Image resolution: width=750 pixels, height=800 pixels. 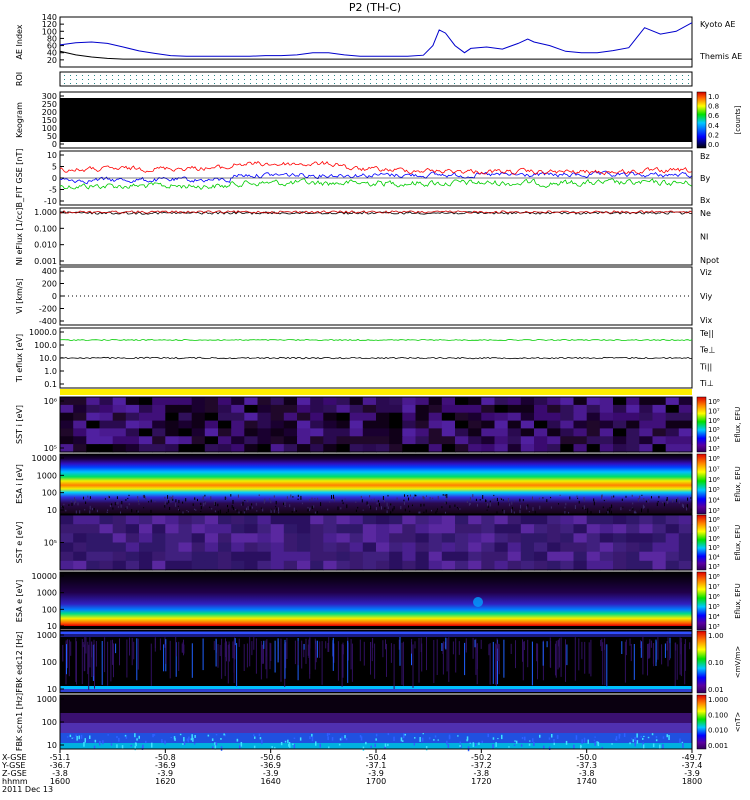 I want to click on colorbar-tick-label: 10³, so click(x=714, y=511).